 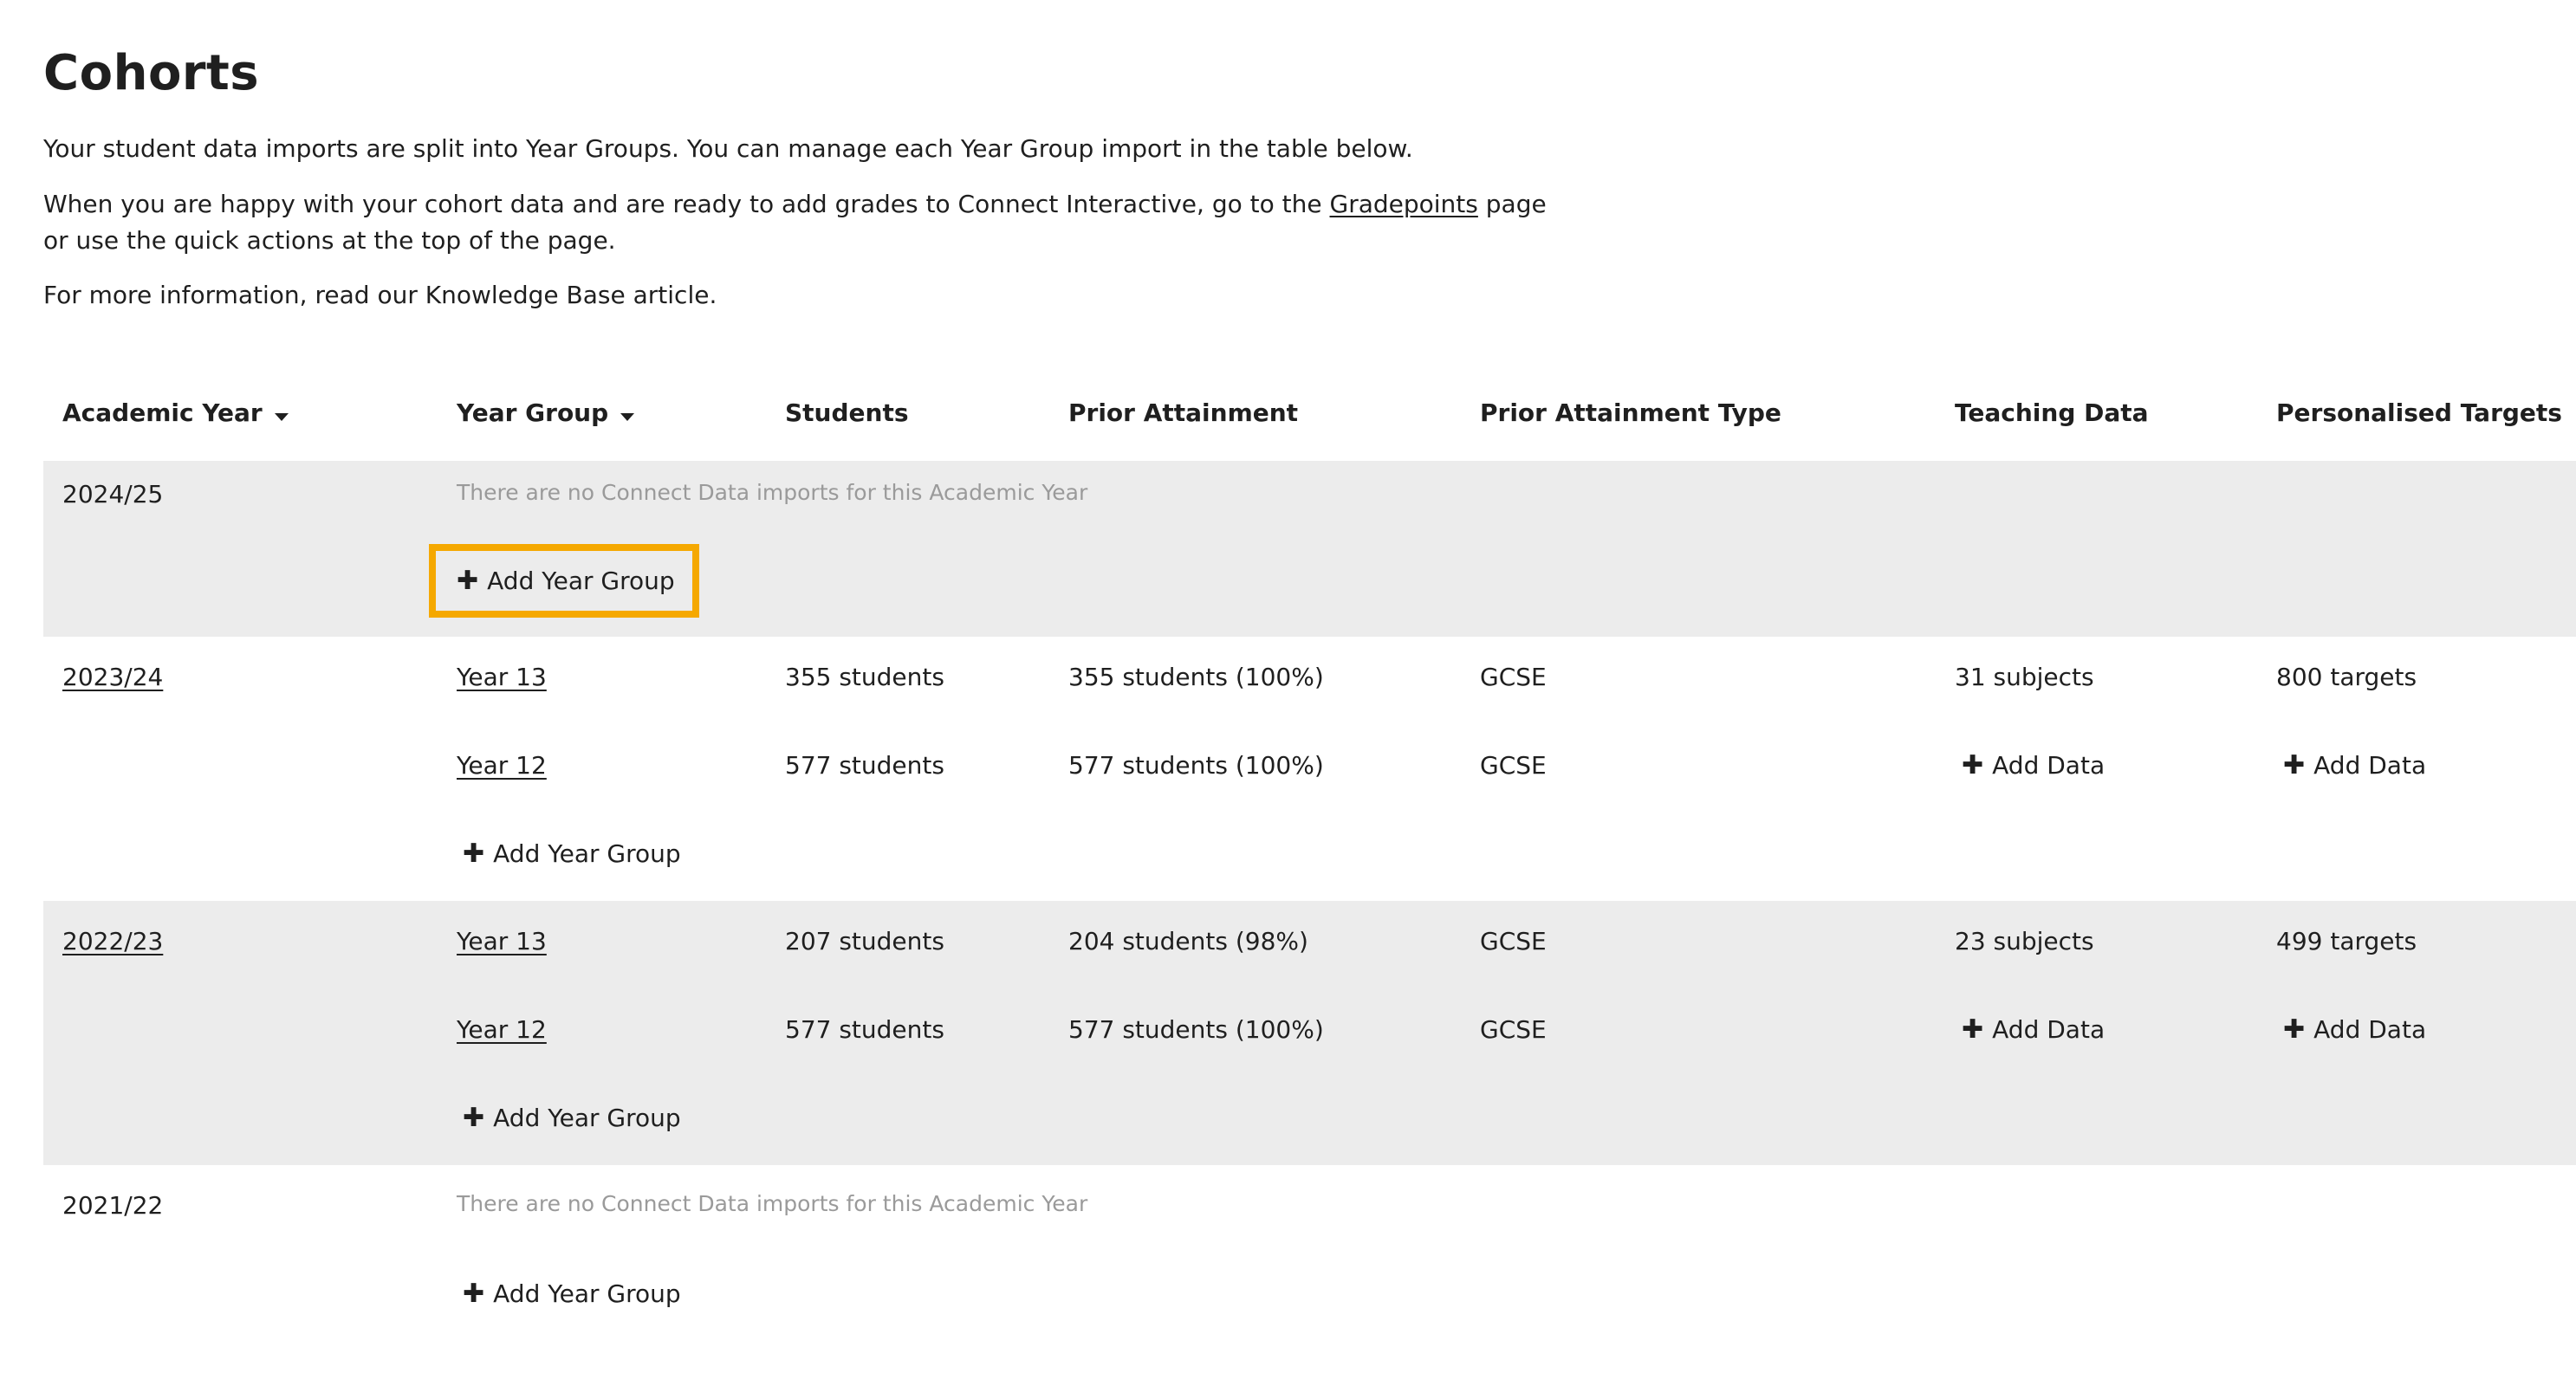 What do you see at coordinates (533, 413) in the screenshot?
I see `header-year-group-label: Year Group` at bounding box center [533, 413].